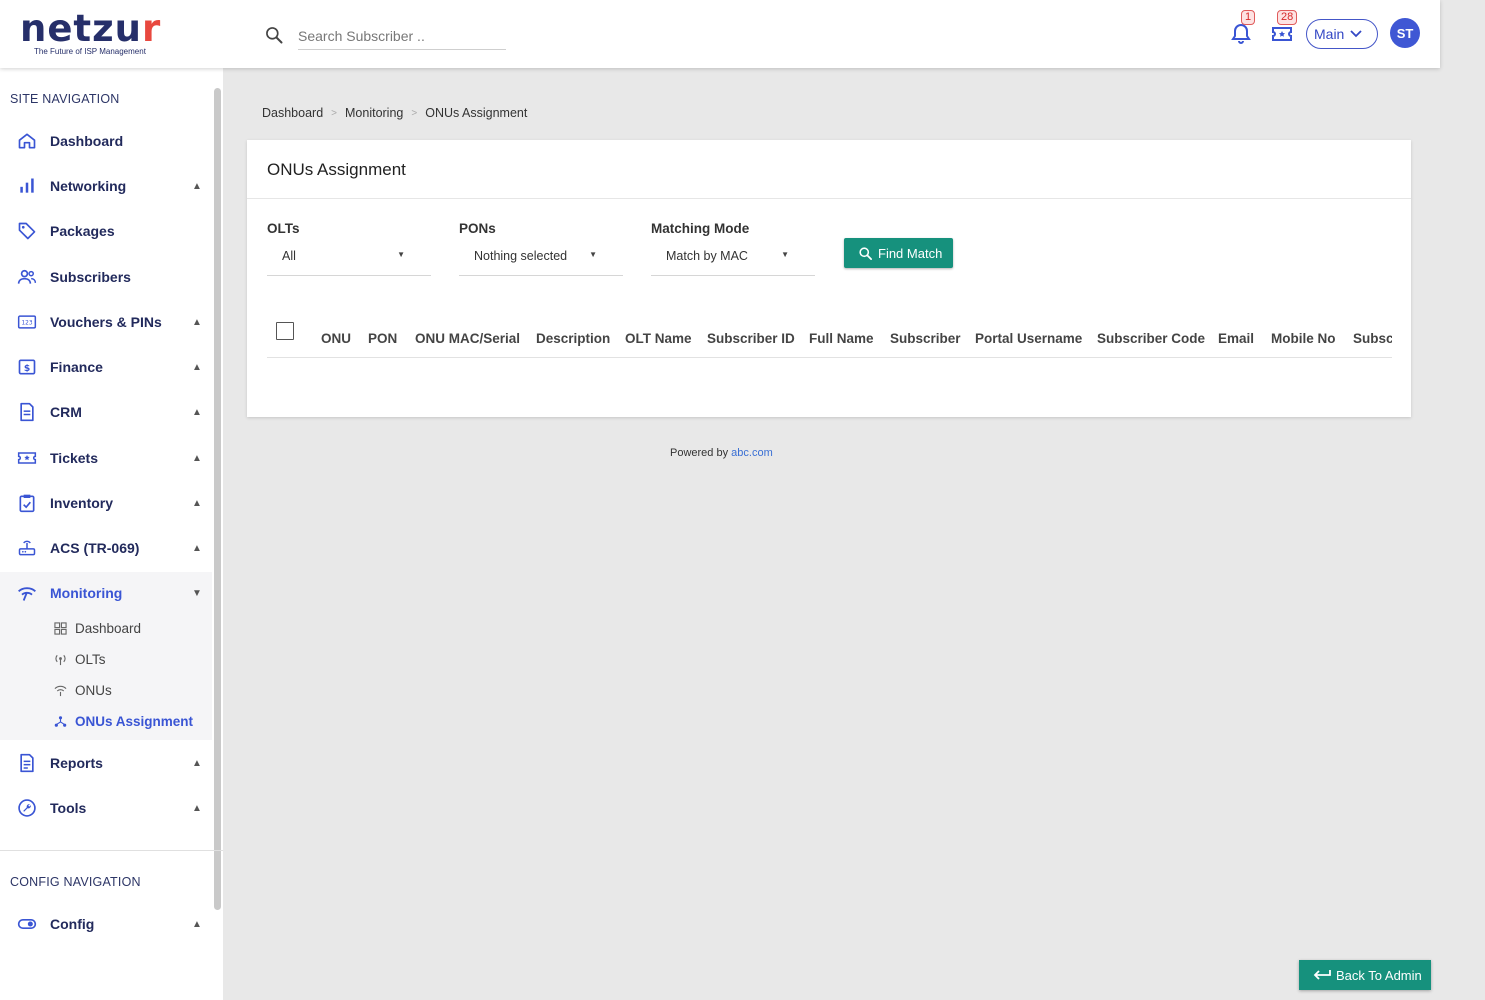 The height and width of the screenshot is (1000, 1485). Describe the element at coordinates (467, 338) in the screenshot. I see `column-header: ONU MAC/Serial` at that location.